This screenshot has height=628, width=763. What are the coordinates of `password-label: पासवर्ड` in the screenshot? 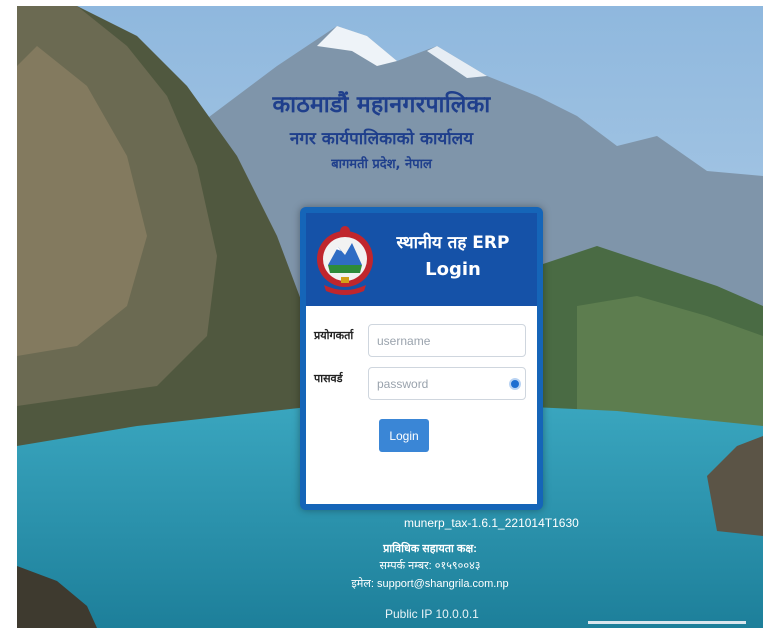 It's located at (328, 378).